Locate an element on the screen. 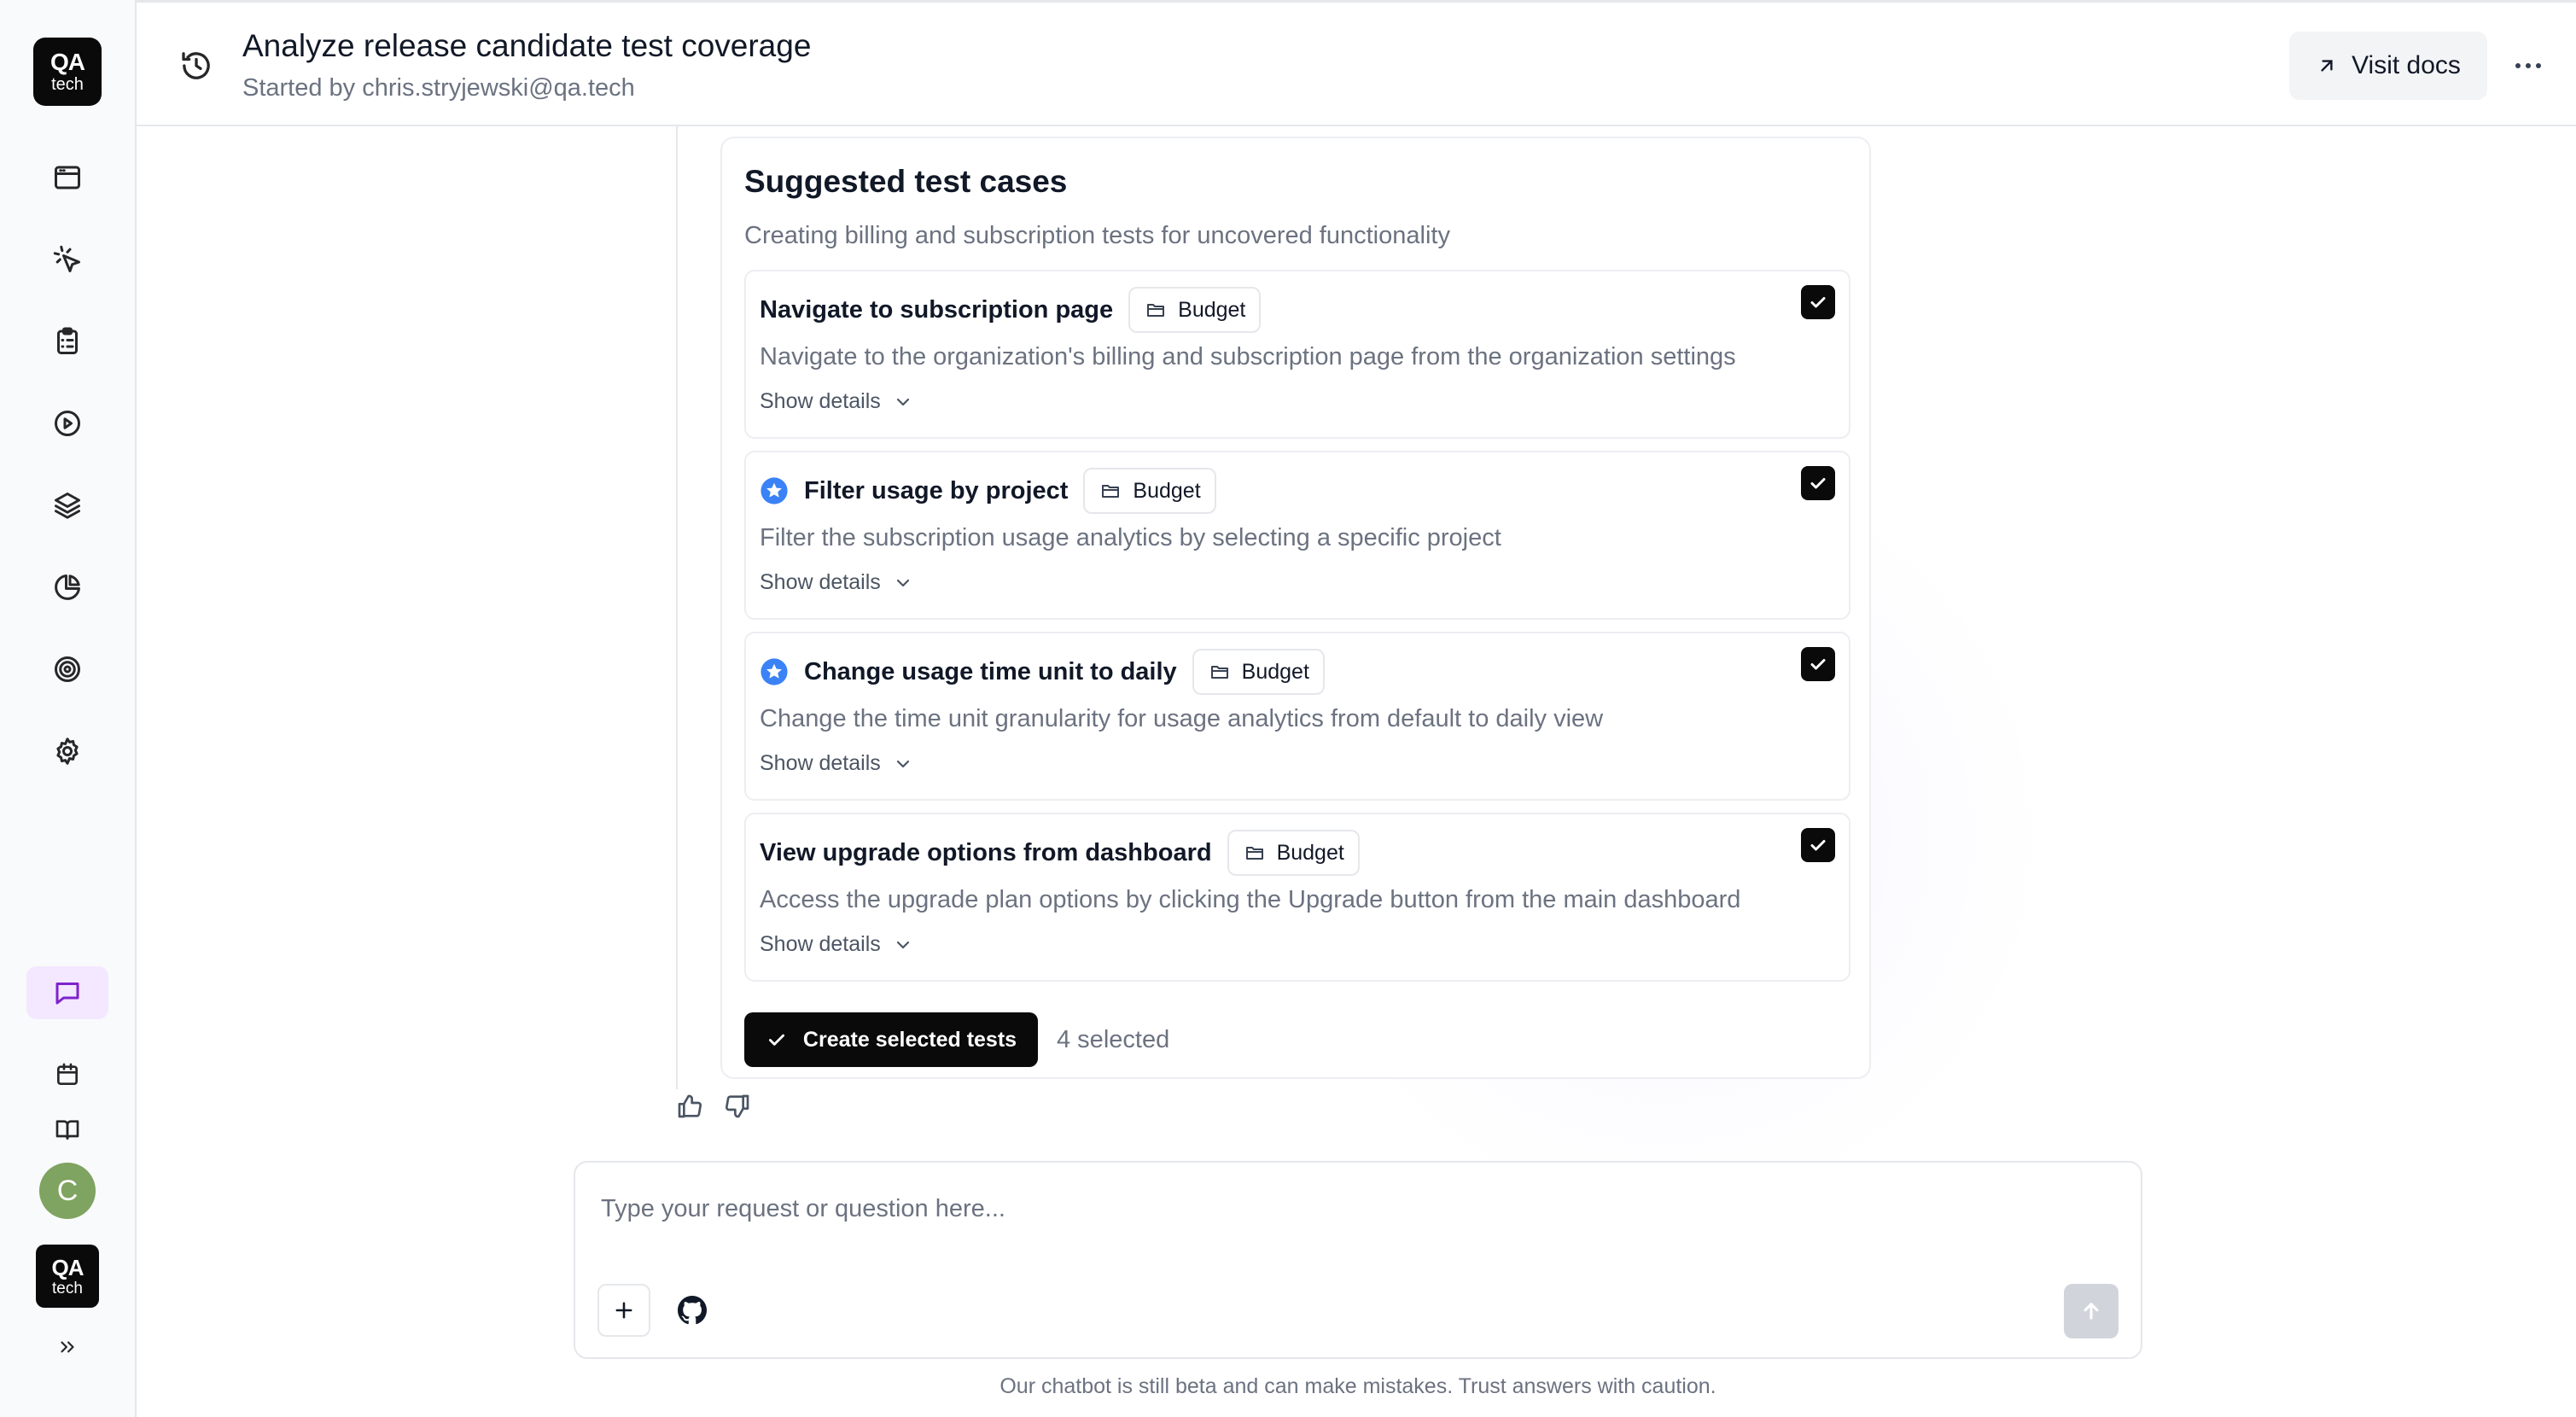 The height and width of the screenshot is (1417, 2576). nav-item-settings is located at coordinates (67, 751).